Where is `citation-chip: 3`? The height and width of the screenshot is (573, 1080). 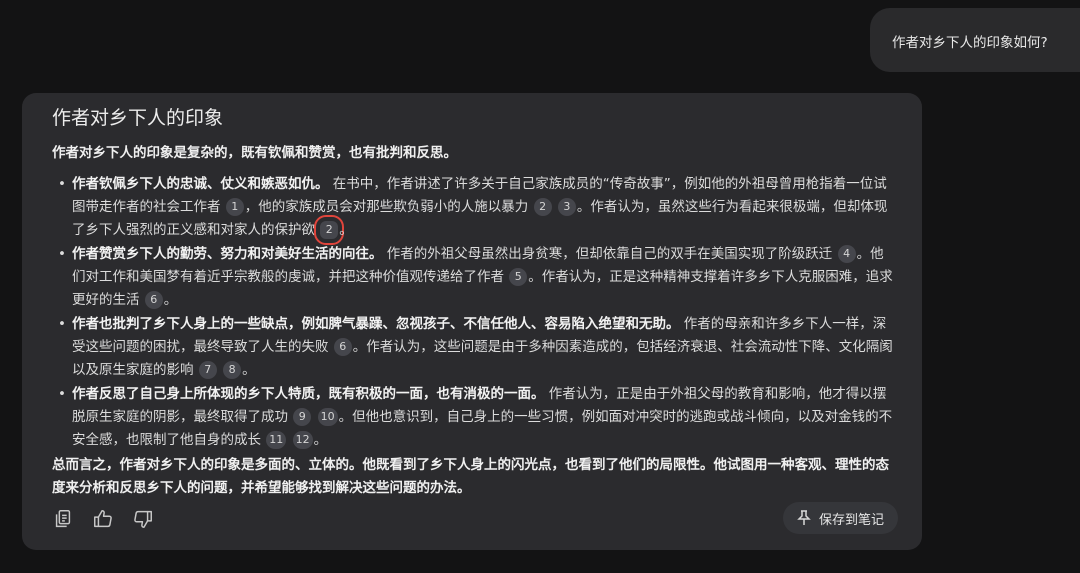
citation-chip: 3 is located at coordinates (566, 207).